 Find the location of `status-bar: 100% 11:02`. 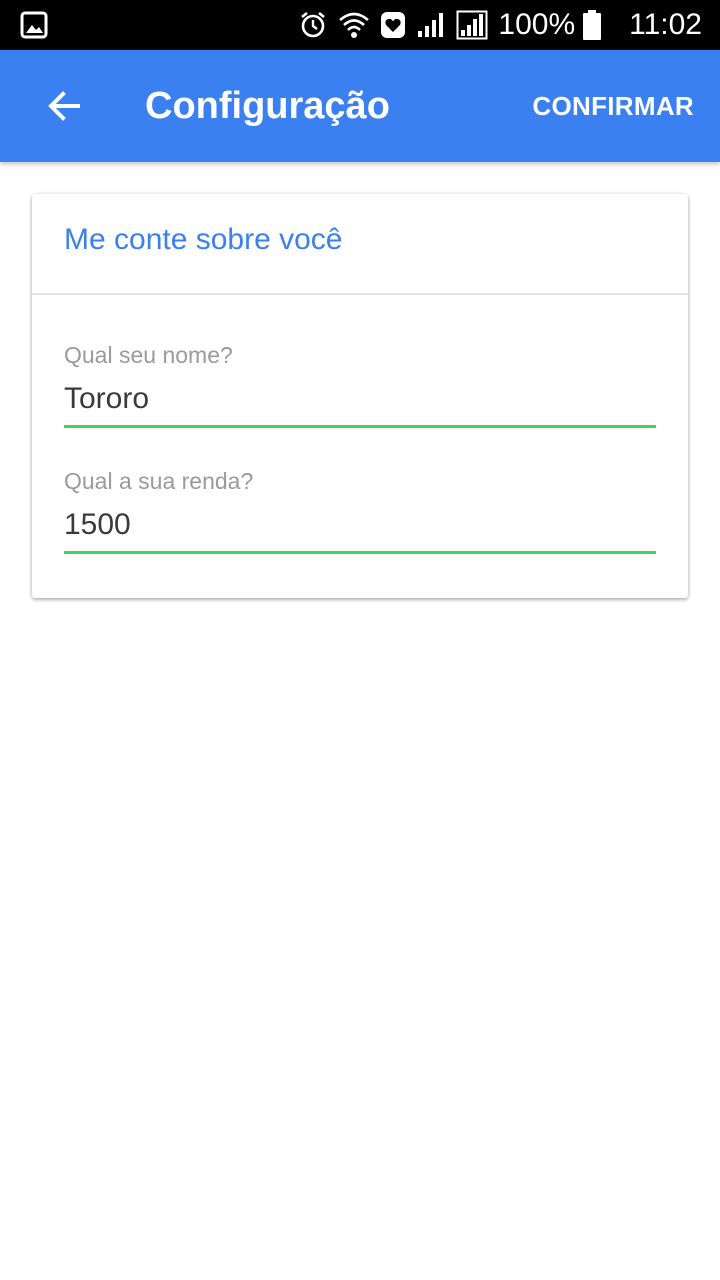

status-bar: 100% 11:02 is located at coordinates (360, 25).